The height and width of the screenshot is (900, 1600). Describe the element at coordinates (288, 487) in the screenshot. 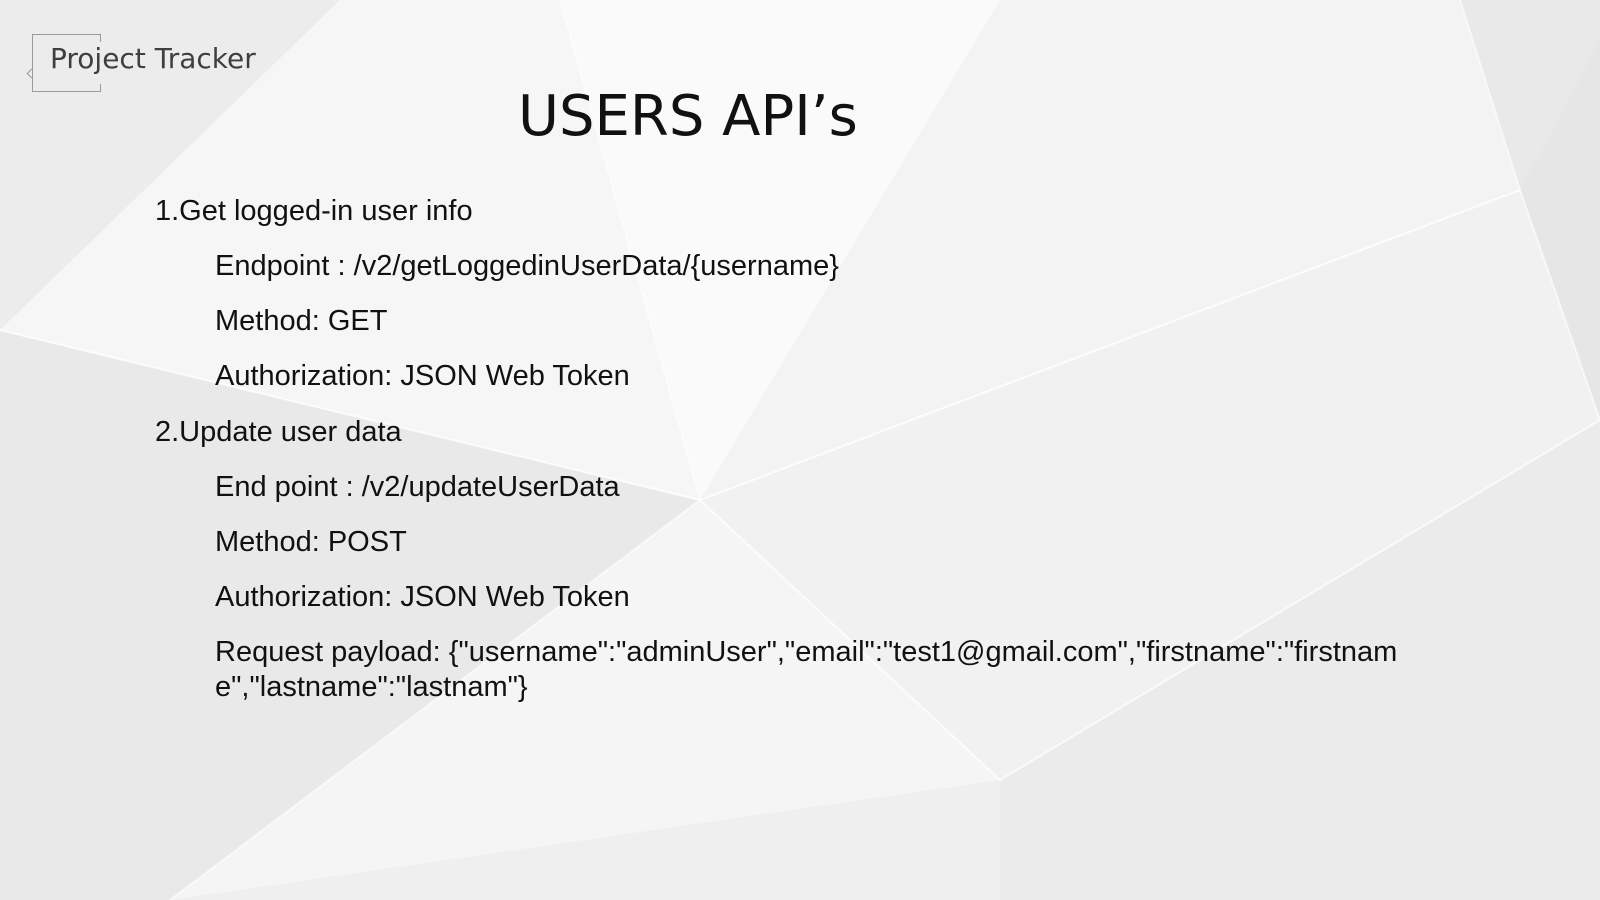

I see `endpoint-label: End point :` at that location.